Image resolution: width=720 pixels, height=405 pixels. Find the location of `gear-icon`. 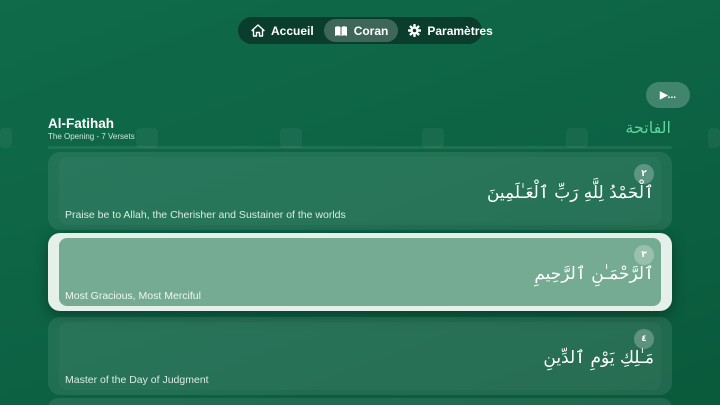

gear-icon is located at coordinates (415, 30).